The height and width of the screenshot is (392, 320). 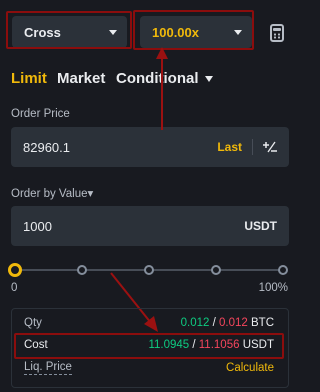 What do you see at coordinates (233, 323) in the screenshot?
I see `qty-sell: 0.012` at bounding box center [233, 323].